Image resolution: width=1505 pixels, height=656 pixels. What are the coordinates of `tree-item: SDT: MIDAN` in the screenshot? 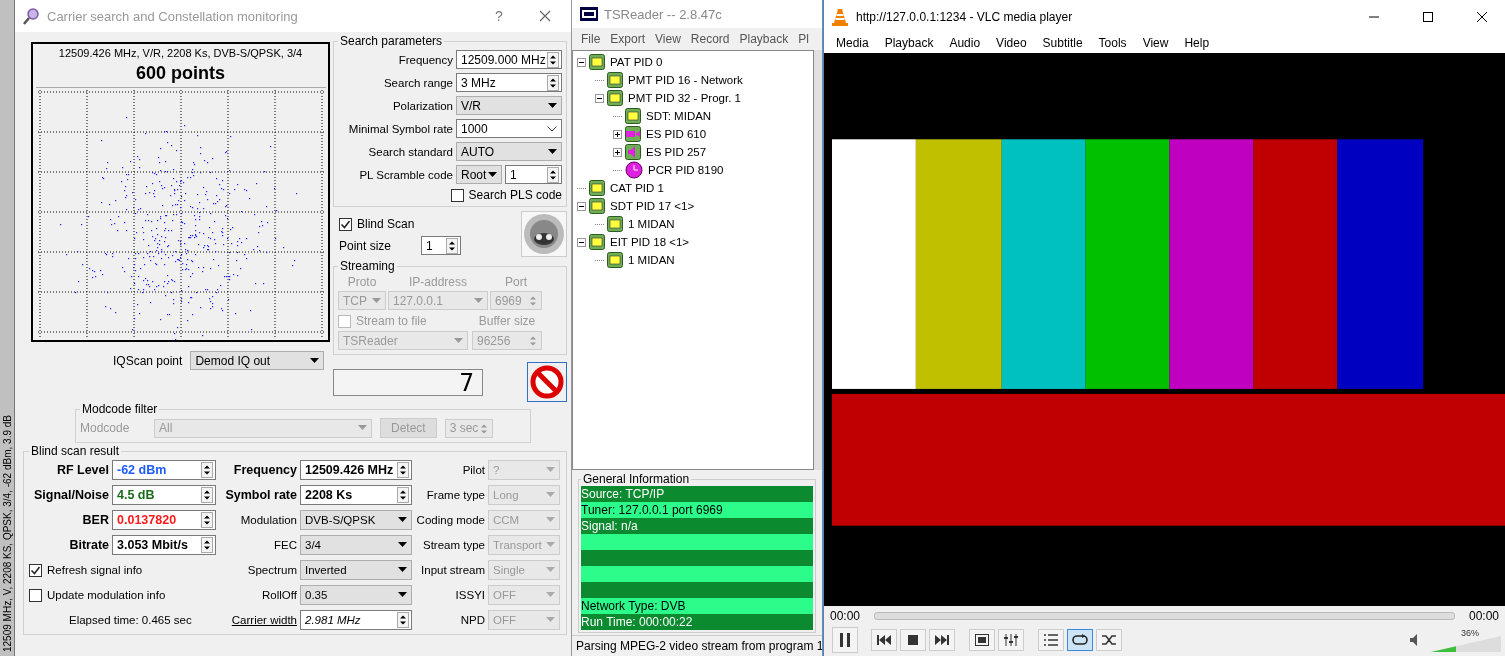 It's located at (678, 116).